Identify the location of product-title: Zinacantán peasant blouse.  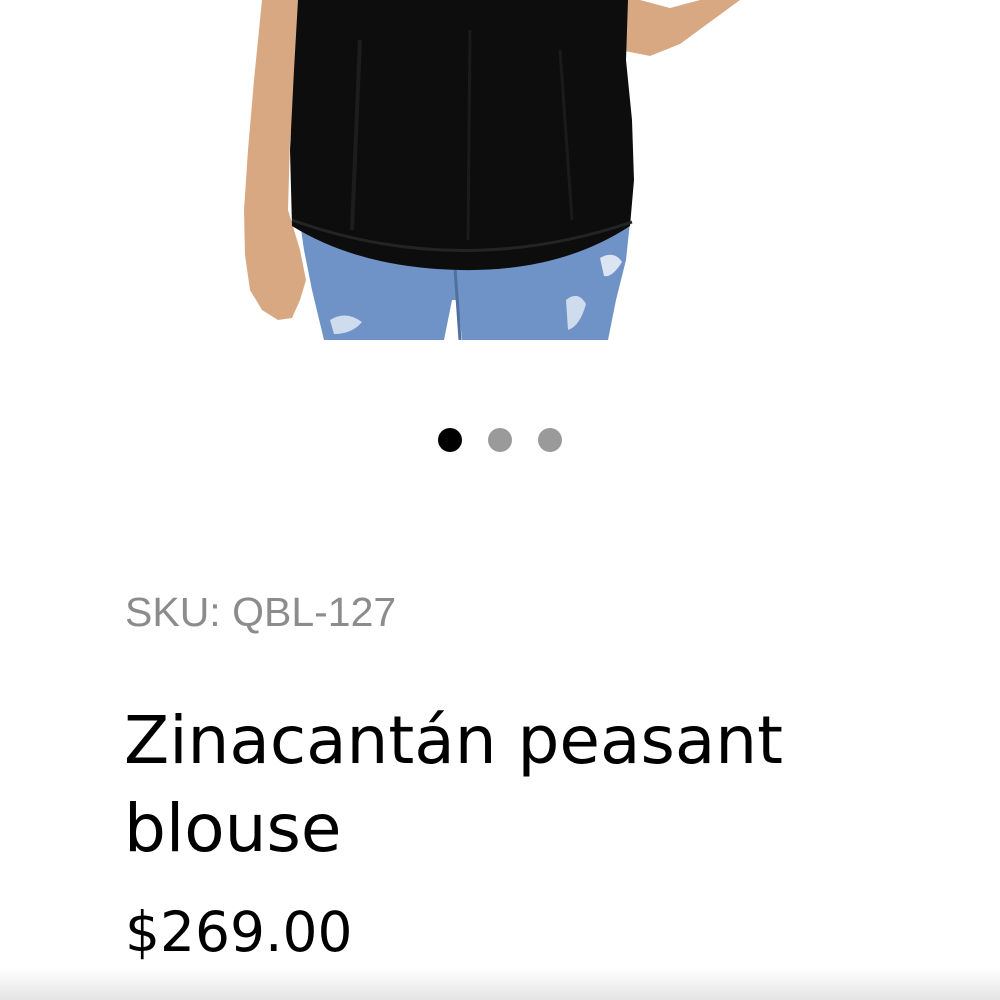
(454, 784).